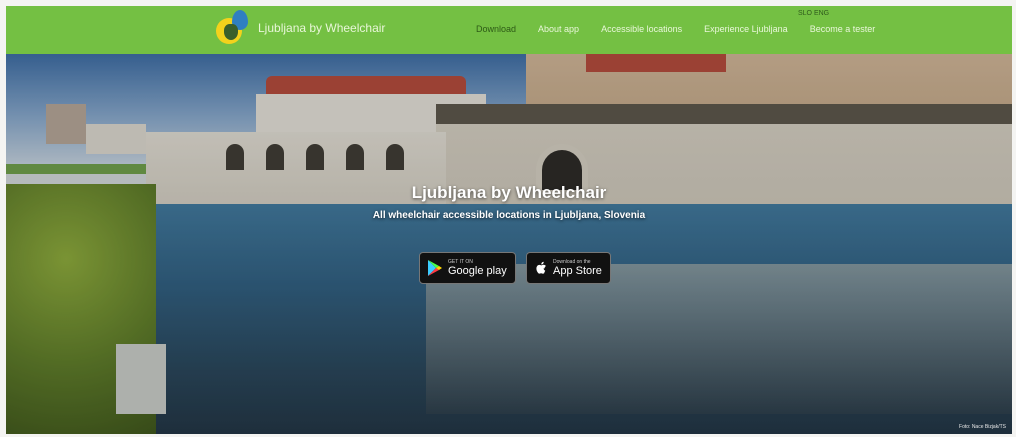 This screenshot has width=1016, height=437. I want to click on brand-link: Ljubljana by Wheelchair, so click(300, 28).